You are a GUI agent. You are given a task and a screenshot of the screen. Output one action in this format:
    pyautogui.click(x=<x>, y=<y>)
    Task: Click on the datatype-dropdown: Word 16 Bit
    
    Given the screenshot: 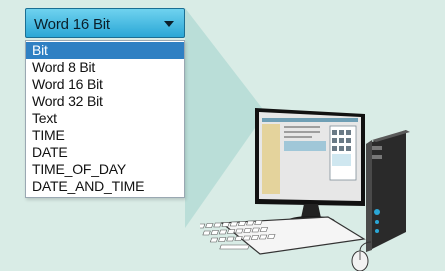 What is the action you would take?
    pyautogui.click(x=105, y=23)
    